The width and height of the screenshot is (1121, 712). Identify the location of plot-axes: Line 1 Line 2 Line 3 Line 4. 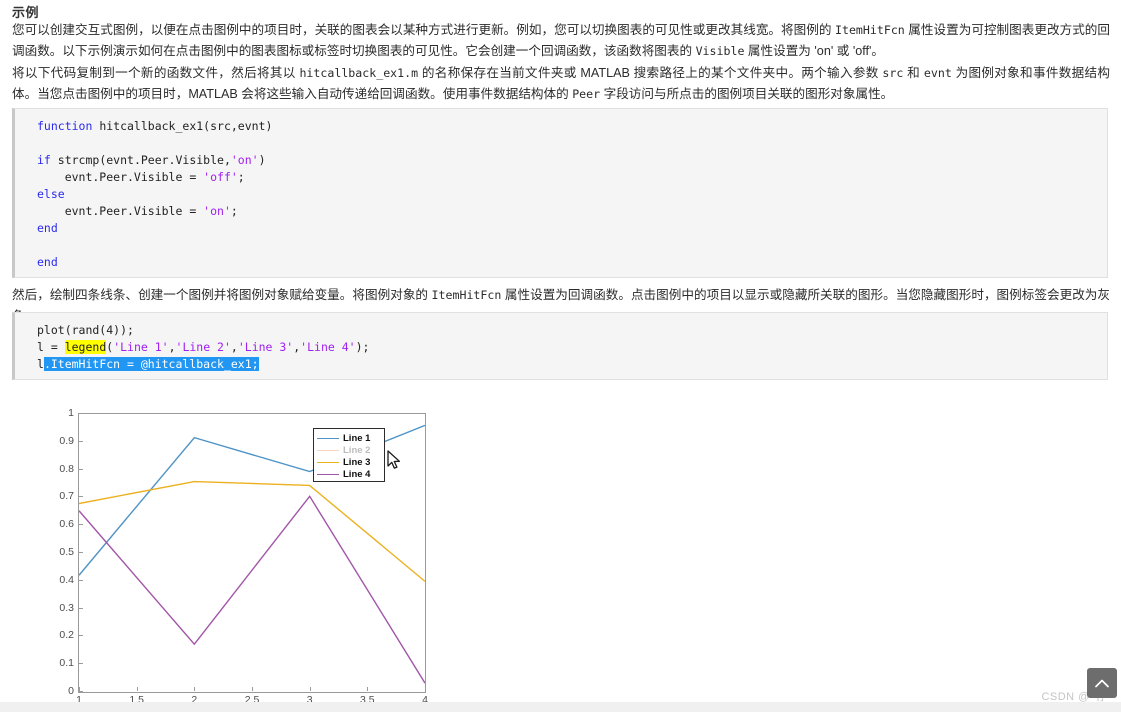
(252, 553).